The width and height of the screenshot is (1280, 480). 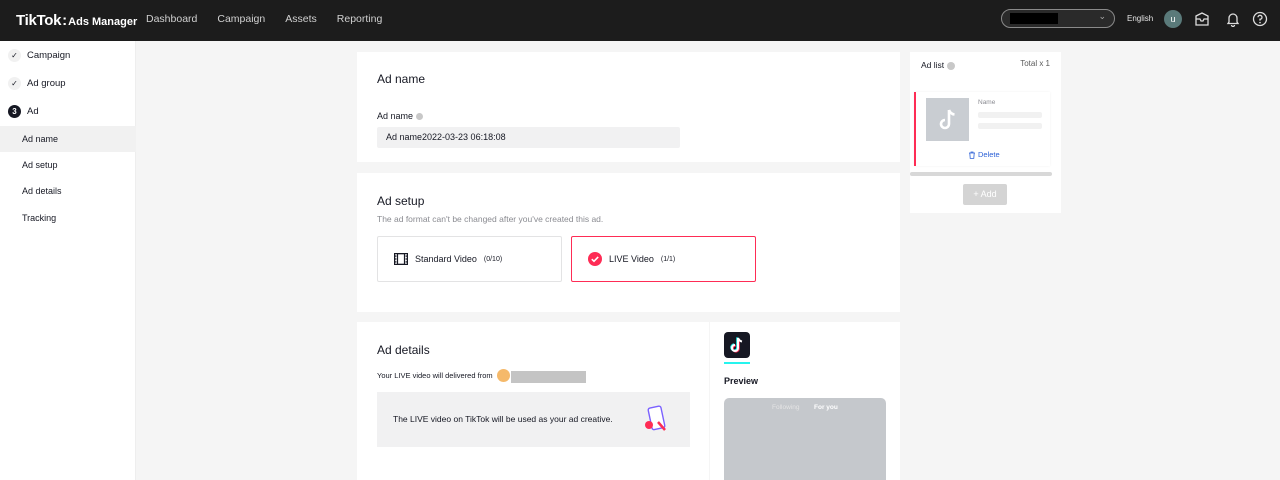 What do you see at coordinates (595, 259) in the screenshot?
I see `check-circle-icon` at bounding box center [595, 259].